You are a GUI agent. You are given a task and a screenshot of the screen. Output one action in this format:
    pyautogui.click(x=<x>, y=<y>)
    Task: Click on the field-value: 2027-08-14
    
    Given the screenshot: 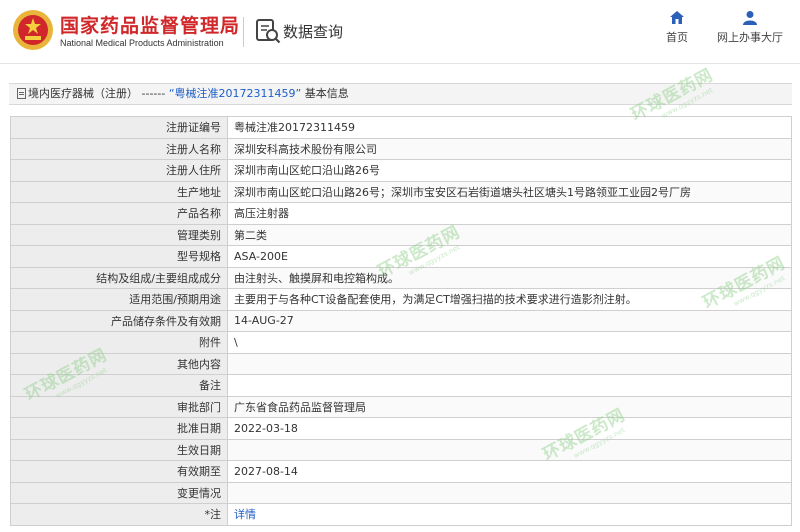 What is the action you would take?
    pyautogui.click(x=509, y=471)
    